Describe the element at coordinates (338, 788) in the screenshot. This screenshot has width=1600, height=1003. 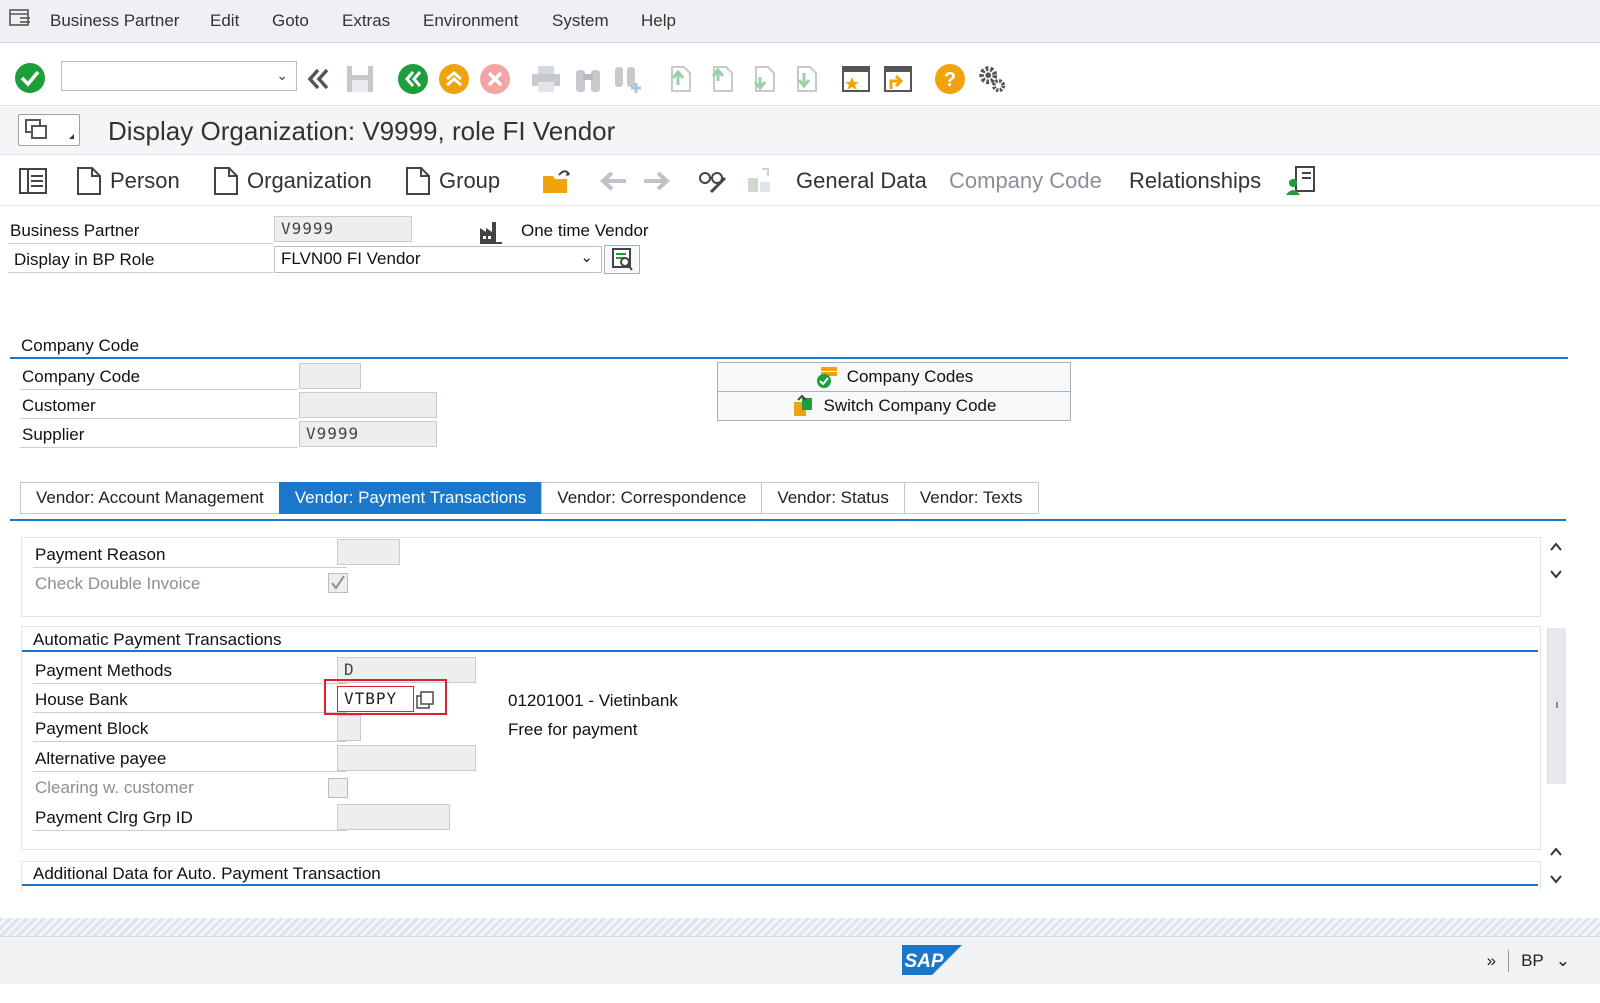
I see `clearing-customer-checkbox` at that location.